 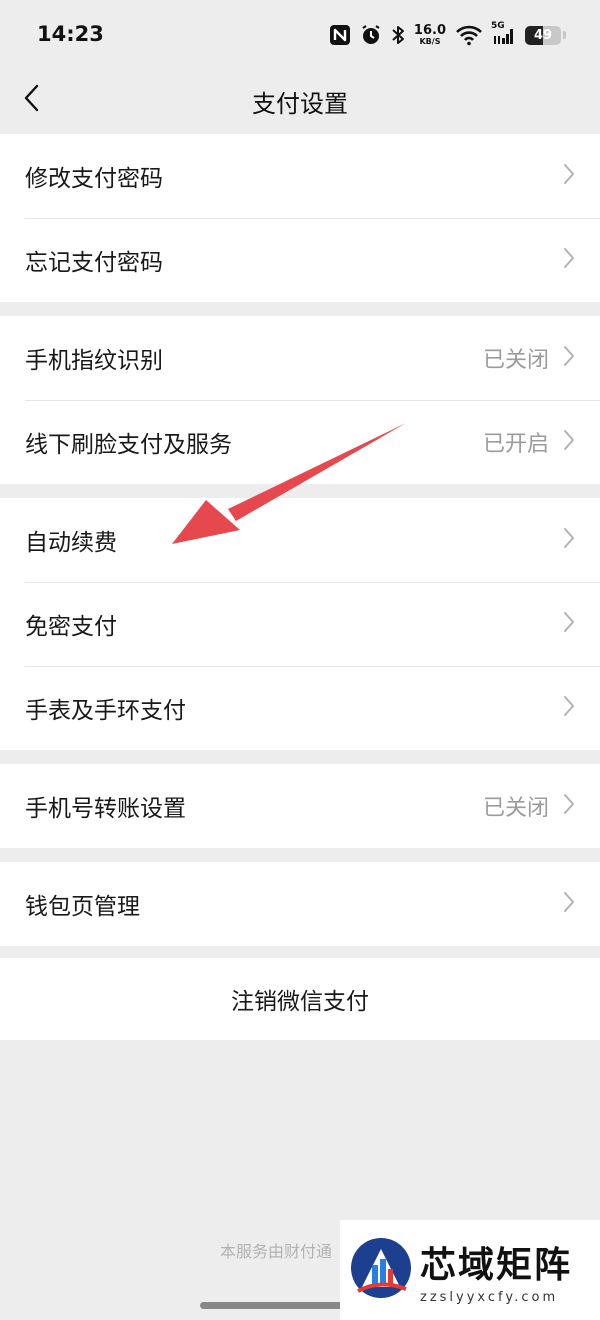 What do you see at coordinates (300, 708) in the screenshot?
I see `watch-band-pay-item: 手表及手环支付` at bounding box center [300, 708].